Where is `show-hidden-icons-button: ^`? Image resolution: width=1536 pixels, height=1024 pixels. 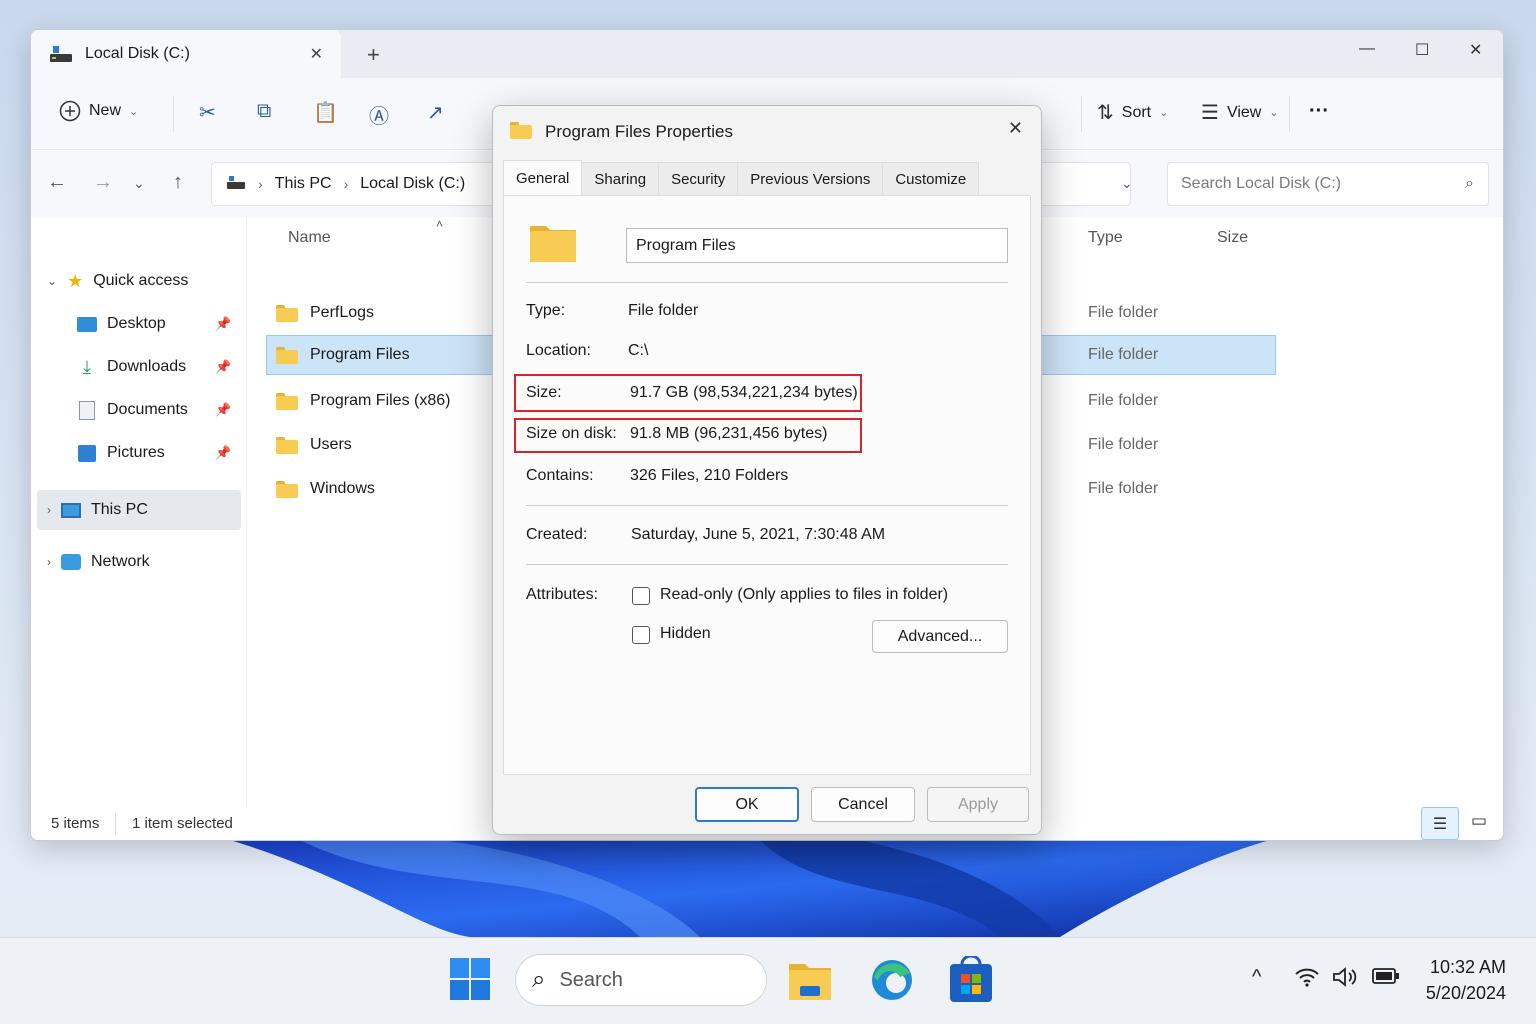
show-hidden-icons-button: ^ is located at coordinates (1256, 977).